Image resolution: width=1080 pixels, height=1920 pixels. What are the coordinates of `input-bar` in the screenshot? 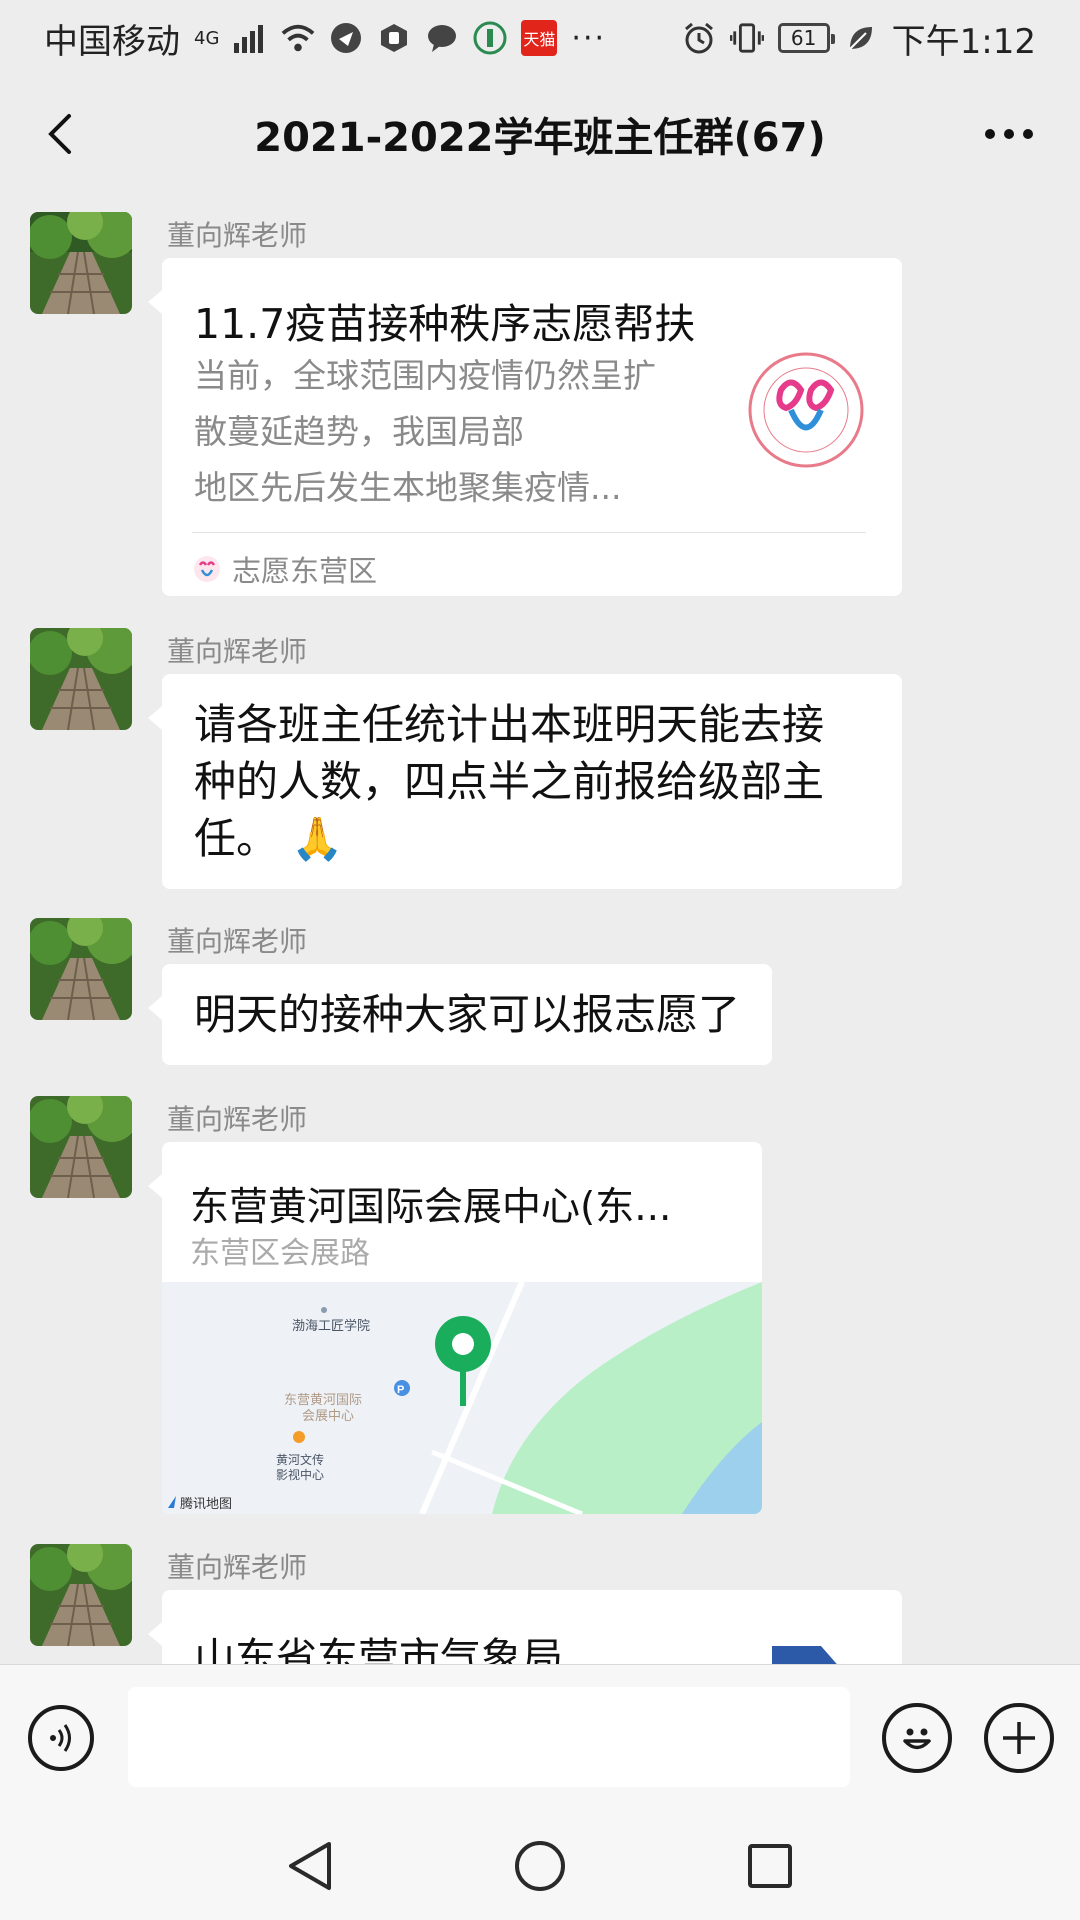 It's located at (540, 1737).